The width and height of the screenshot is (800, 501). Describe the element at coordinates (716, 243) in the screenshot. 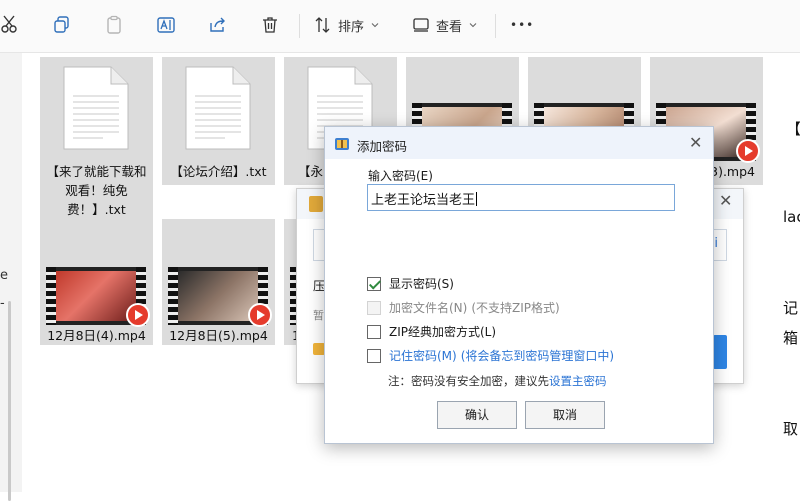

I see `archive-input-fragment: i` at that location.